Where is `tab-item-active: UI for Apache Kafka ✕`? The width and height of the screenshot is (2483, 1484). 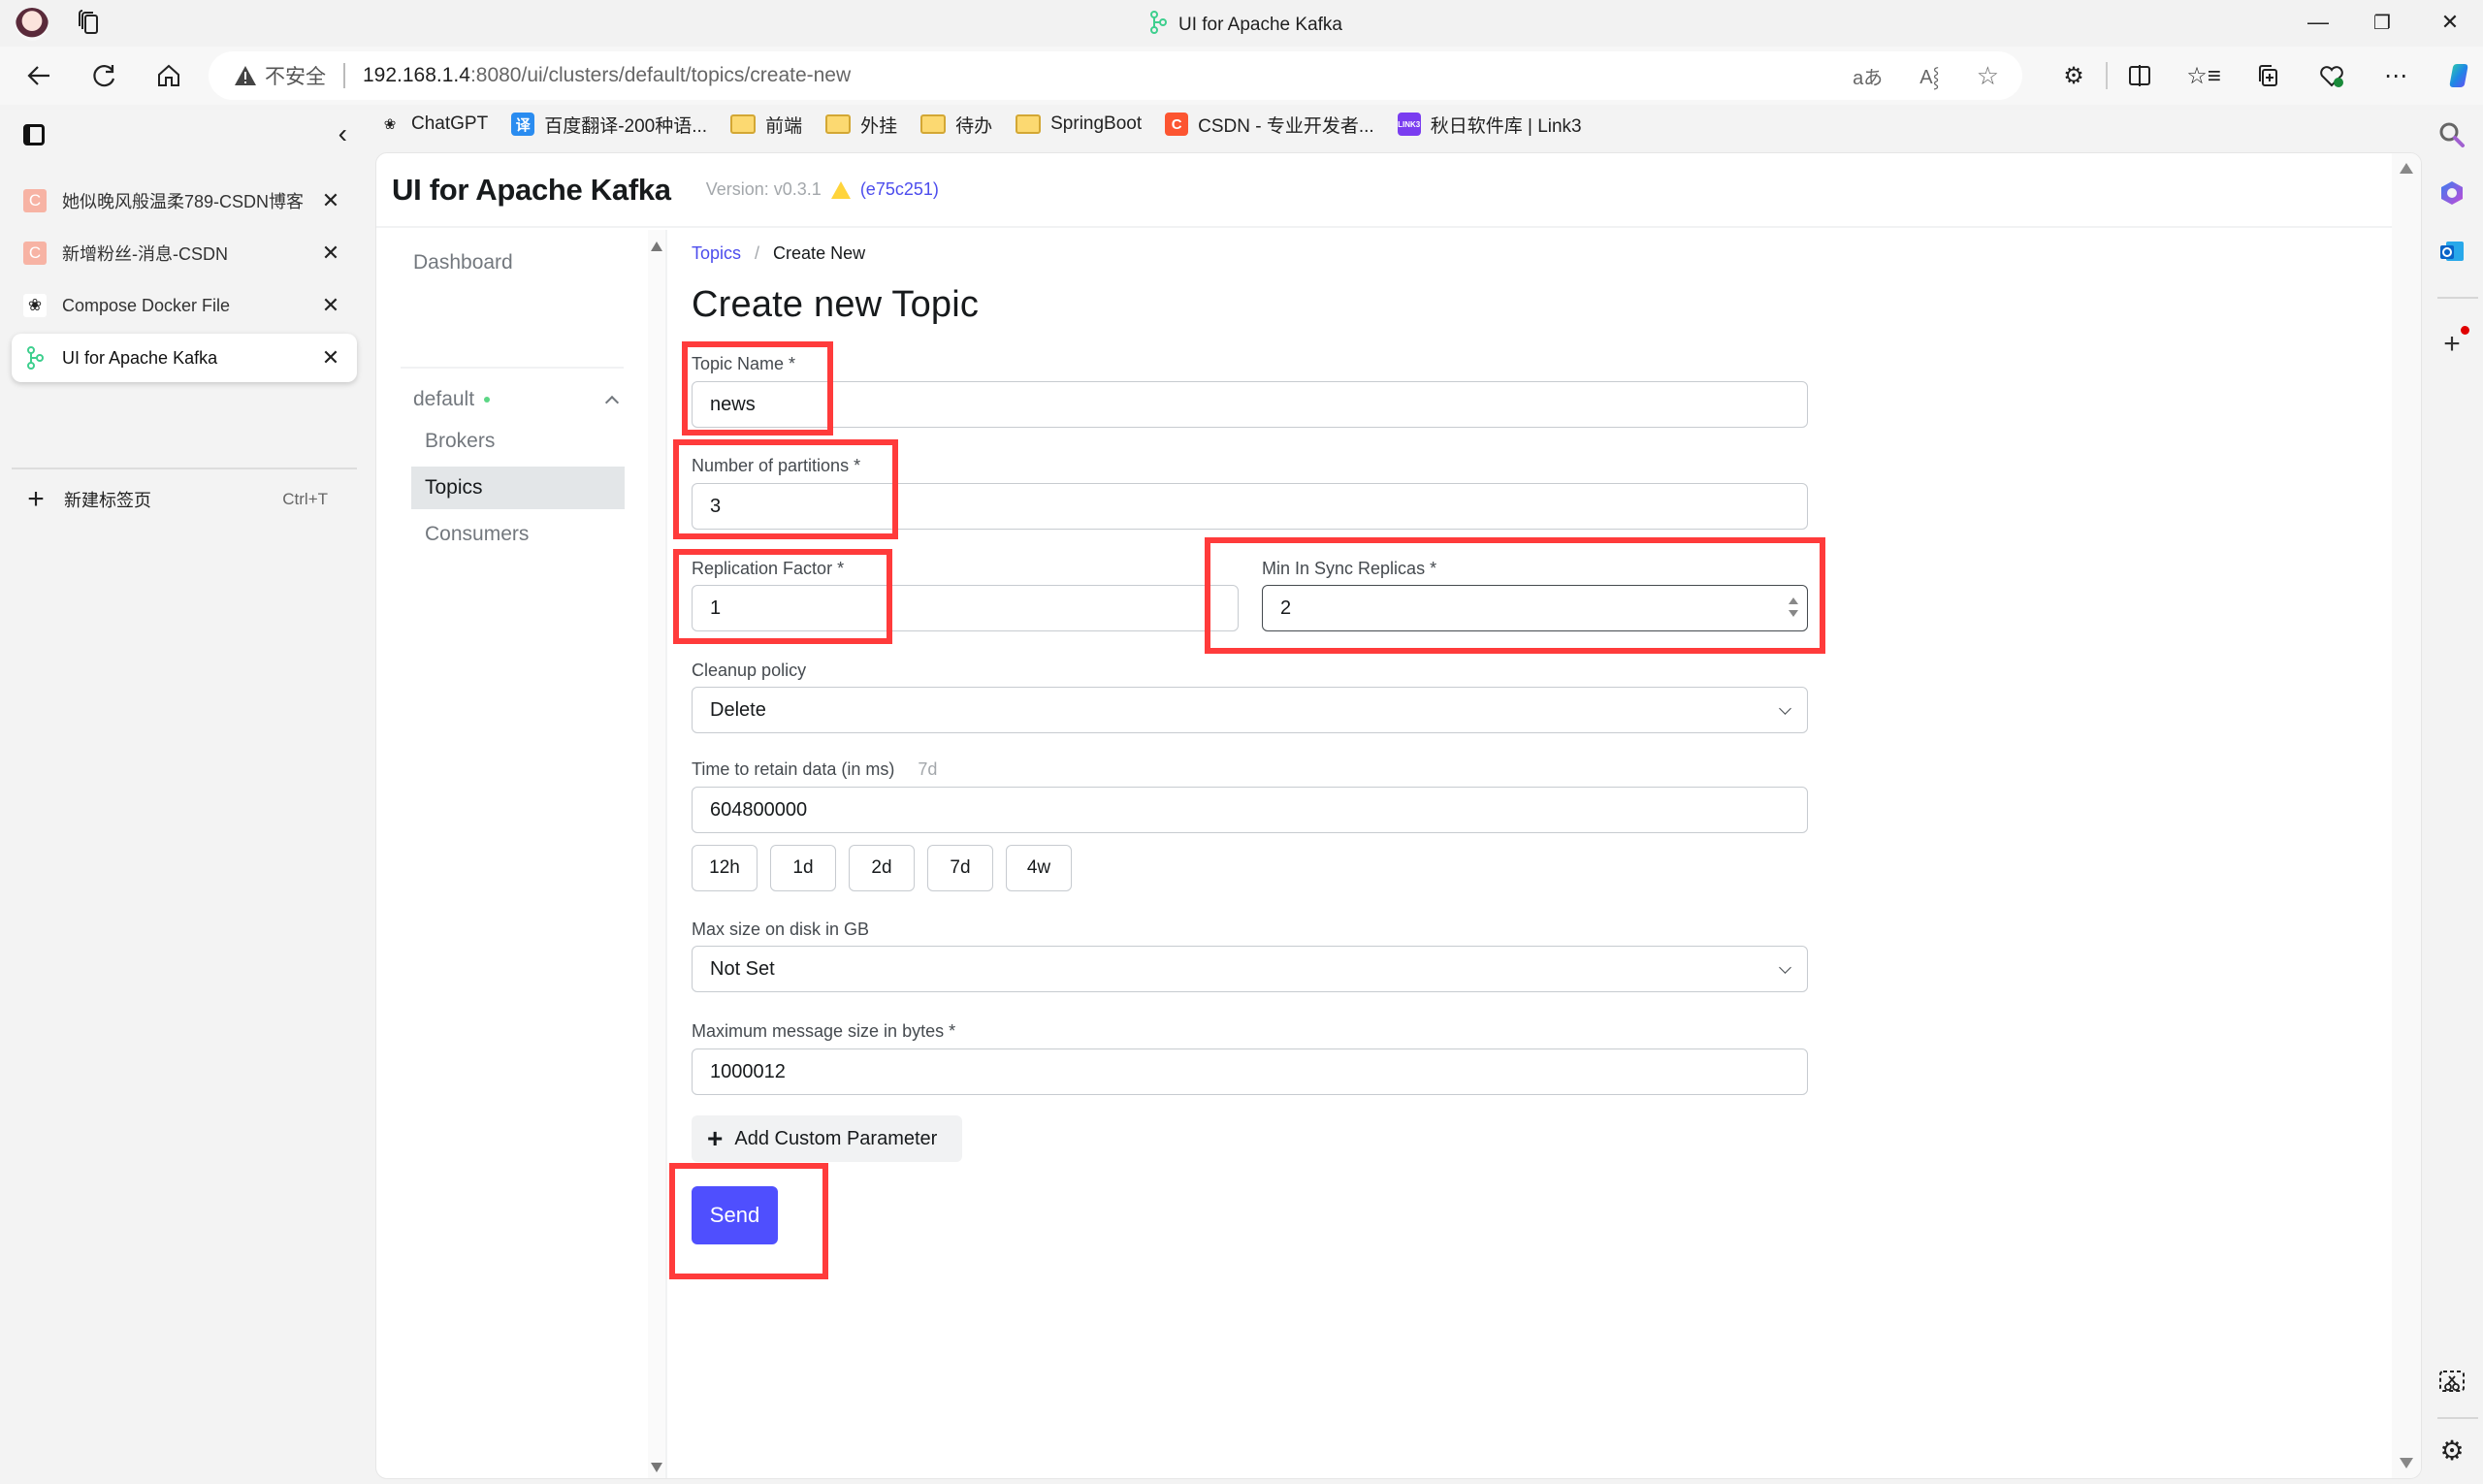 tab-item-active: UI for Apache Kafka ✕ is located at coordinates (185, 358).